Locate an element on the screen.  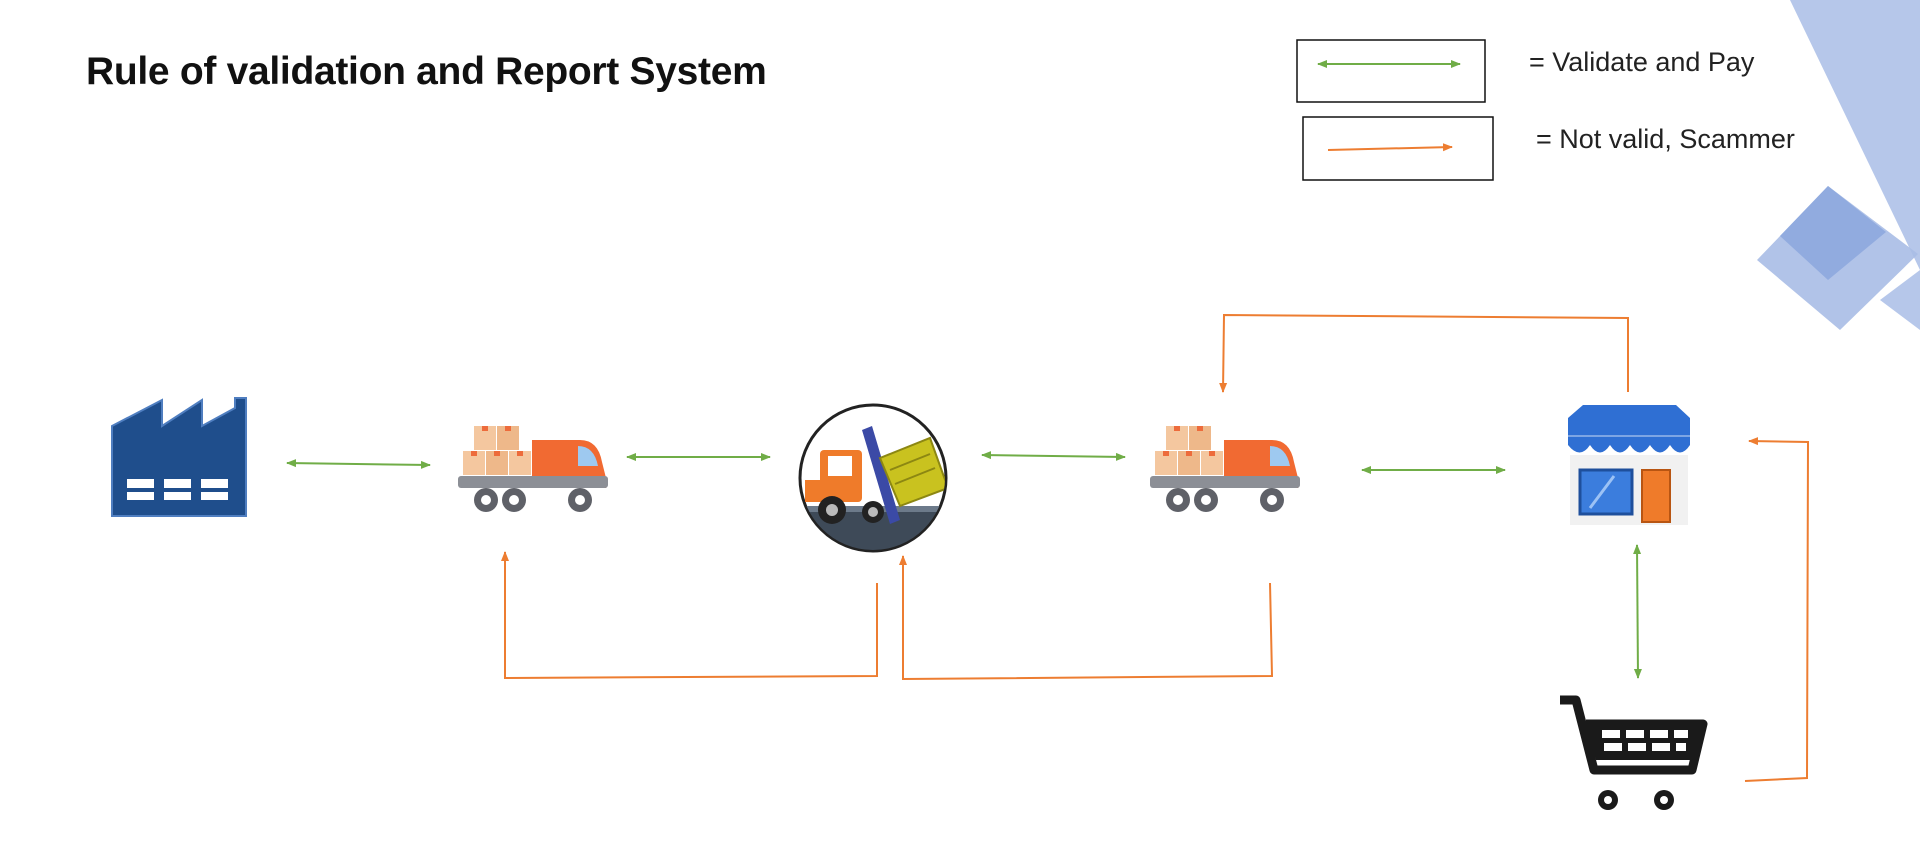
legend-invalid-arrow is located at coordinates (1390, 147).